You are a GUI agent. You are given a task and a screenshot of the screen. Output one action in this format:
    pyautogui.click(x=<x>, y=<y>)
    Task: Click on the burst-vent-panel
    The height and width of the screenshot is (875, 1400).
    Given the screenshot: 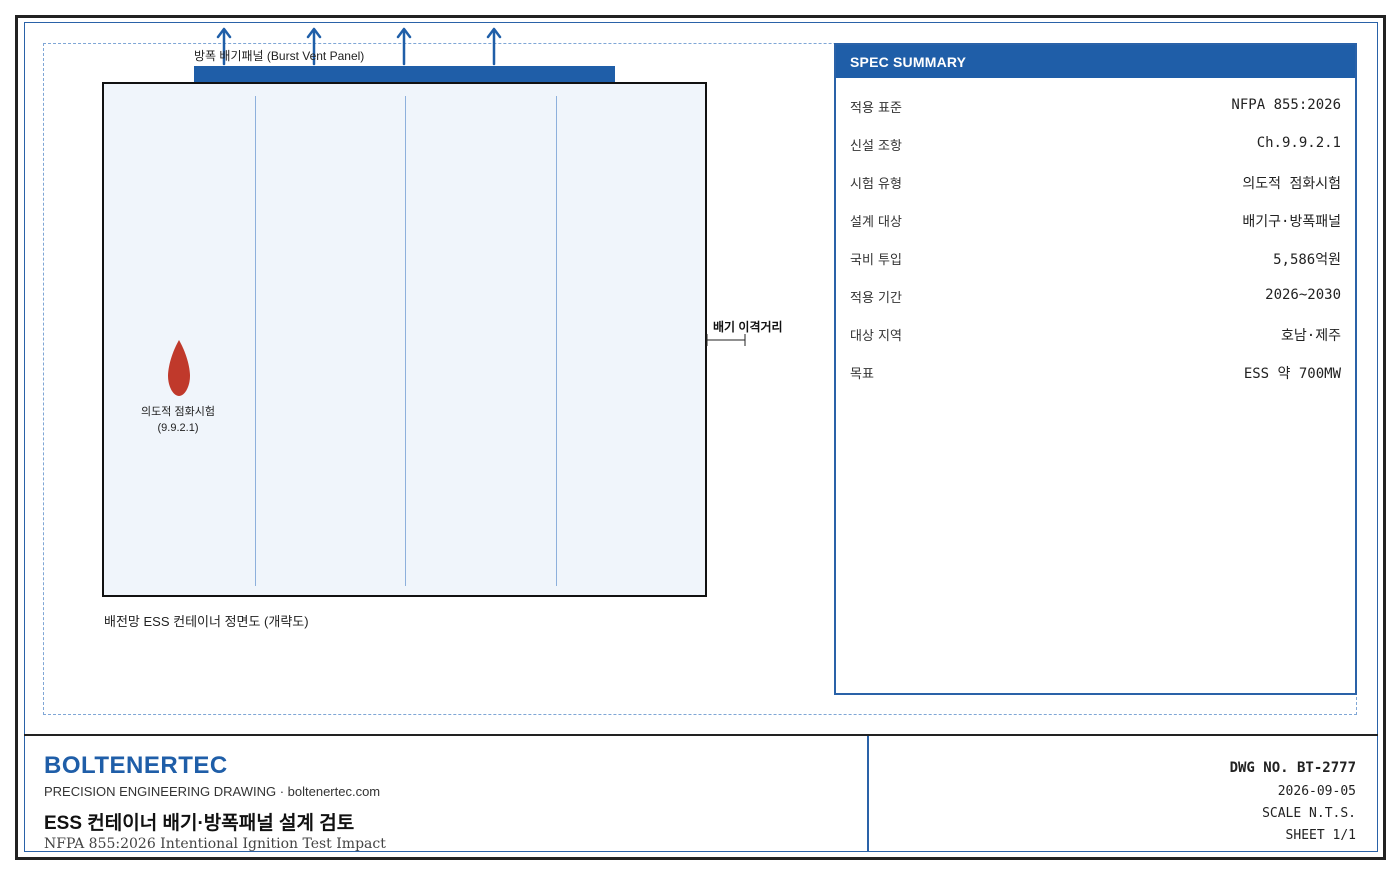 What is the action you would take?
    pyautogui.click(x=404, y=74)
    